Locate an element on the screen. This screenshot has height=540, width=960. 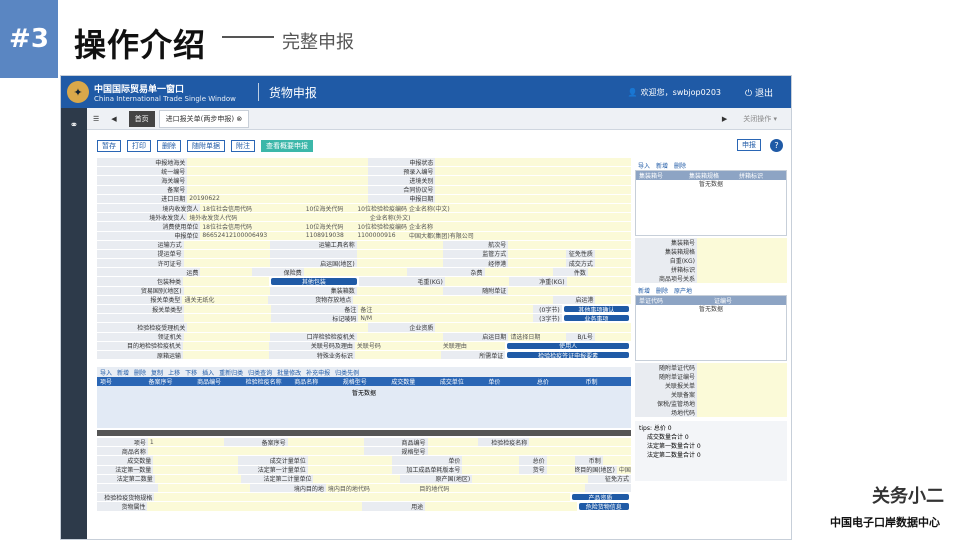
action-button: 其他事项确认 is located at coordinates (596, 309).